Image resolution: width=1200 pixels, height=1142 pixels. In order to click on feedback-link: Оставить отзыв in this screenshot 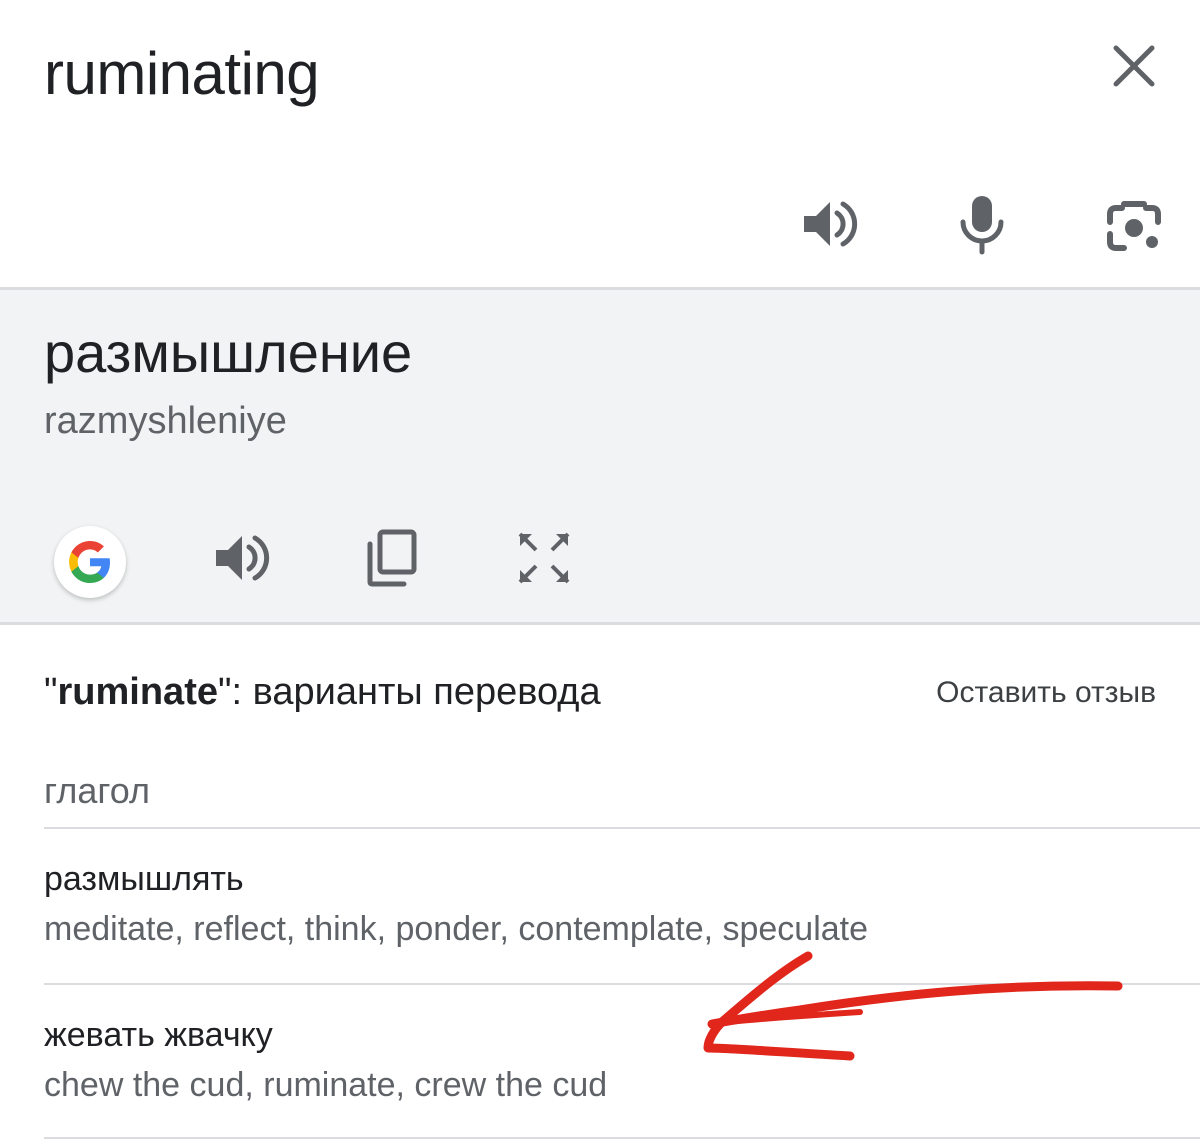, I will do `click(1046, 693)`.